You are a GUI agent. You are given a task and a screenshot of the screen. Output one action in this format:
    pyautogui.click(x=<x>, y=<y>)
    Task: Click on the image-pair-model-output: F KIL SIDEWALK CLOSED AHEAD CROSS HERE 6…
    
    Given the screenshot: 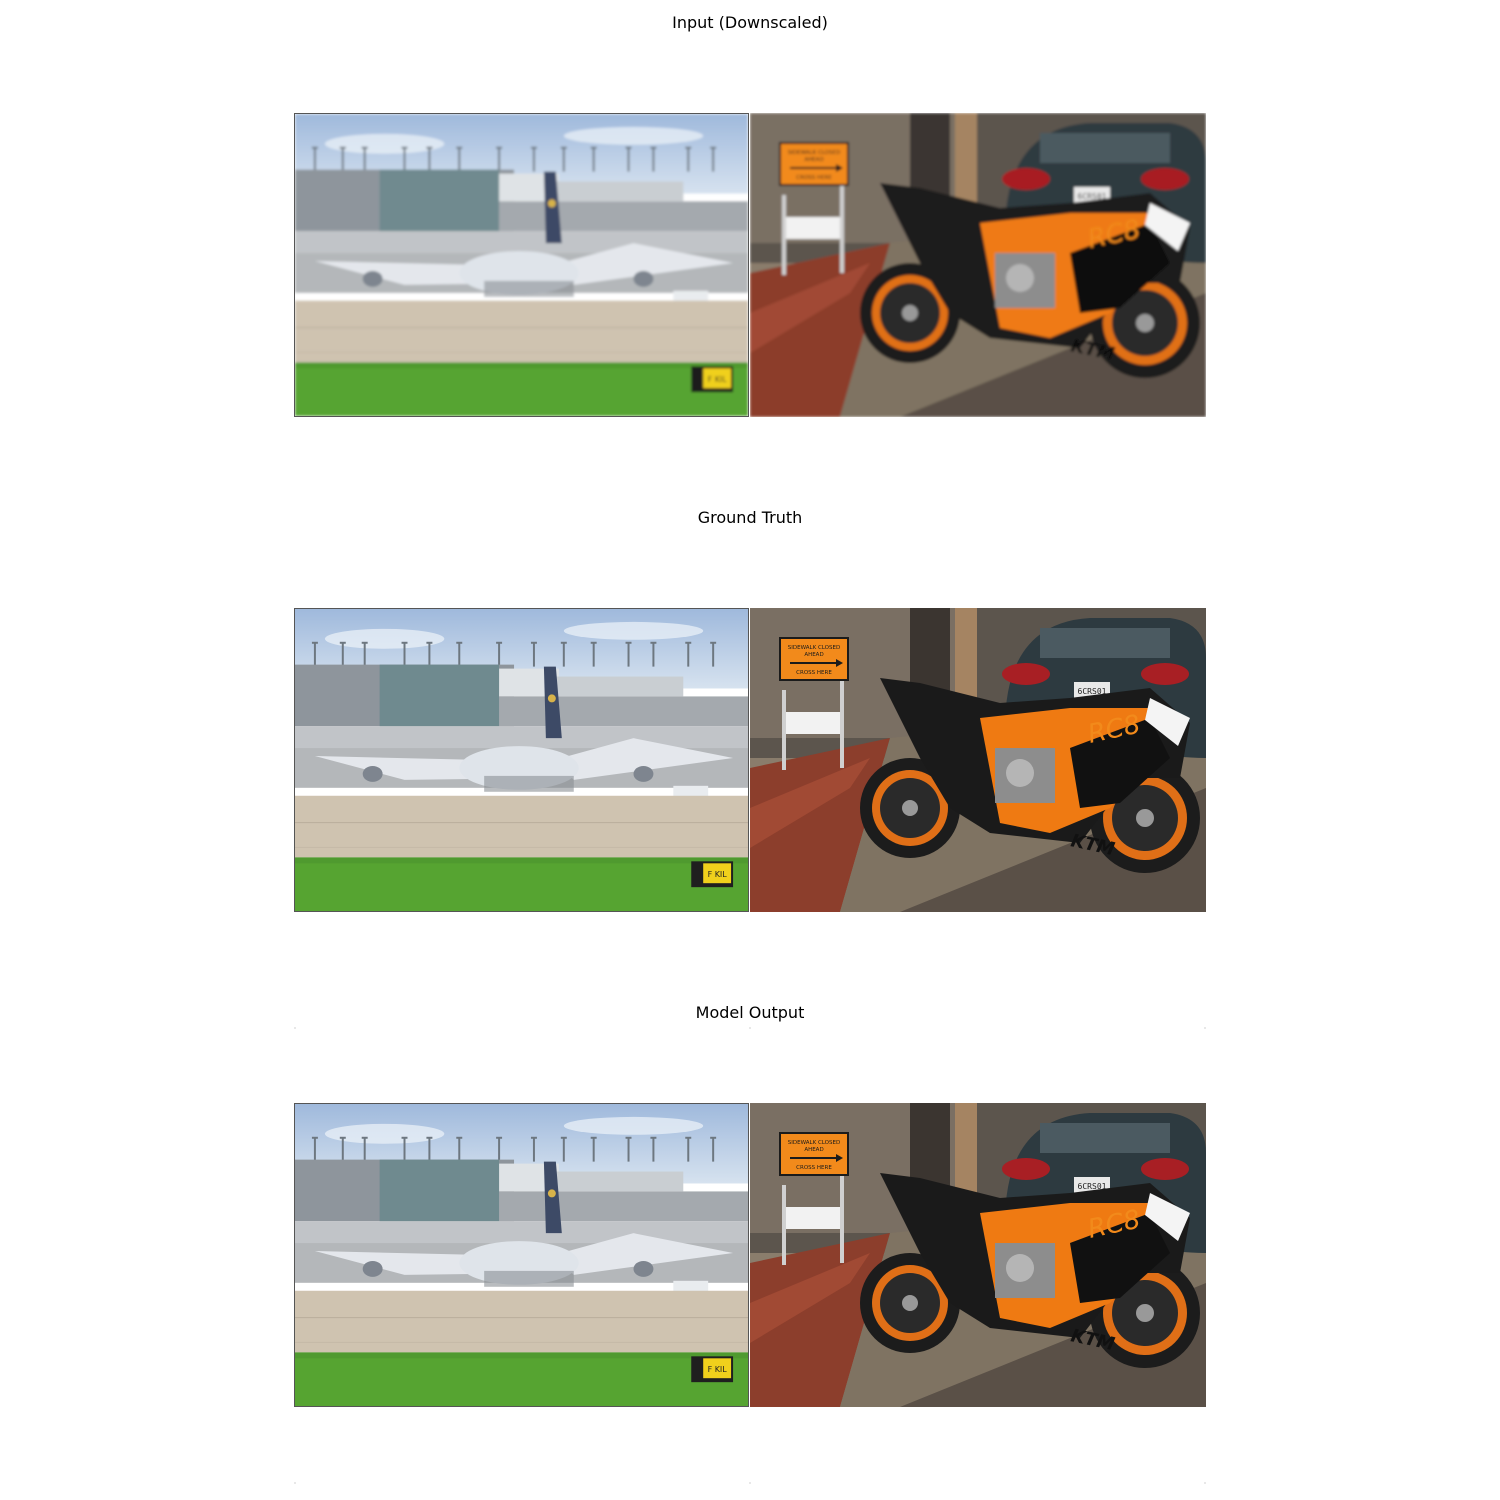 What is the action you would take?
    pyautogui.click(x=750, y=1255)
    